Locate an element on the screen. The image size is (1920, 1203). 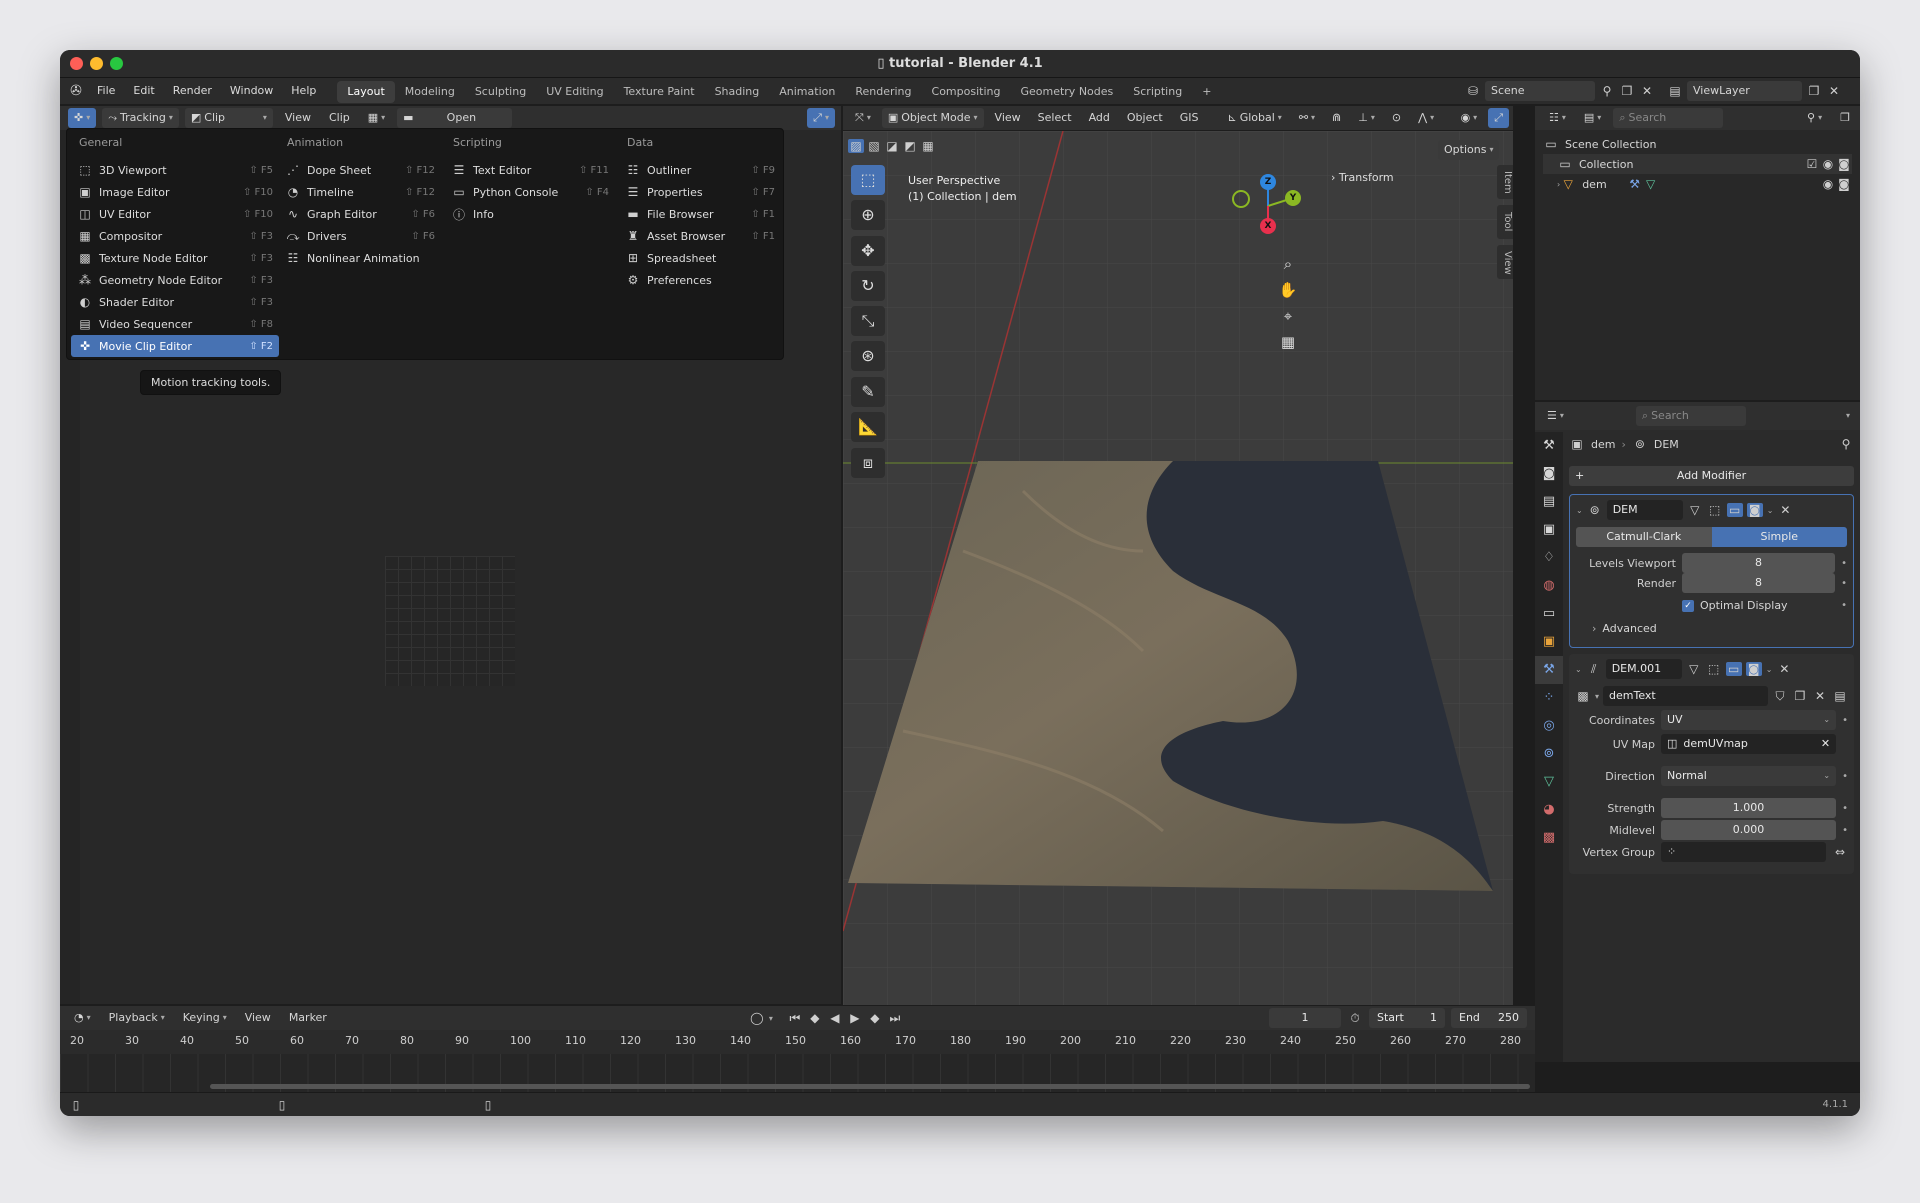
orientation-select: ⊾ Global ▾ is located at coordinates (1254, 118).